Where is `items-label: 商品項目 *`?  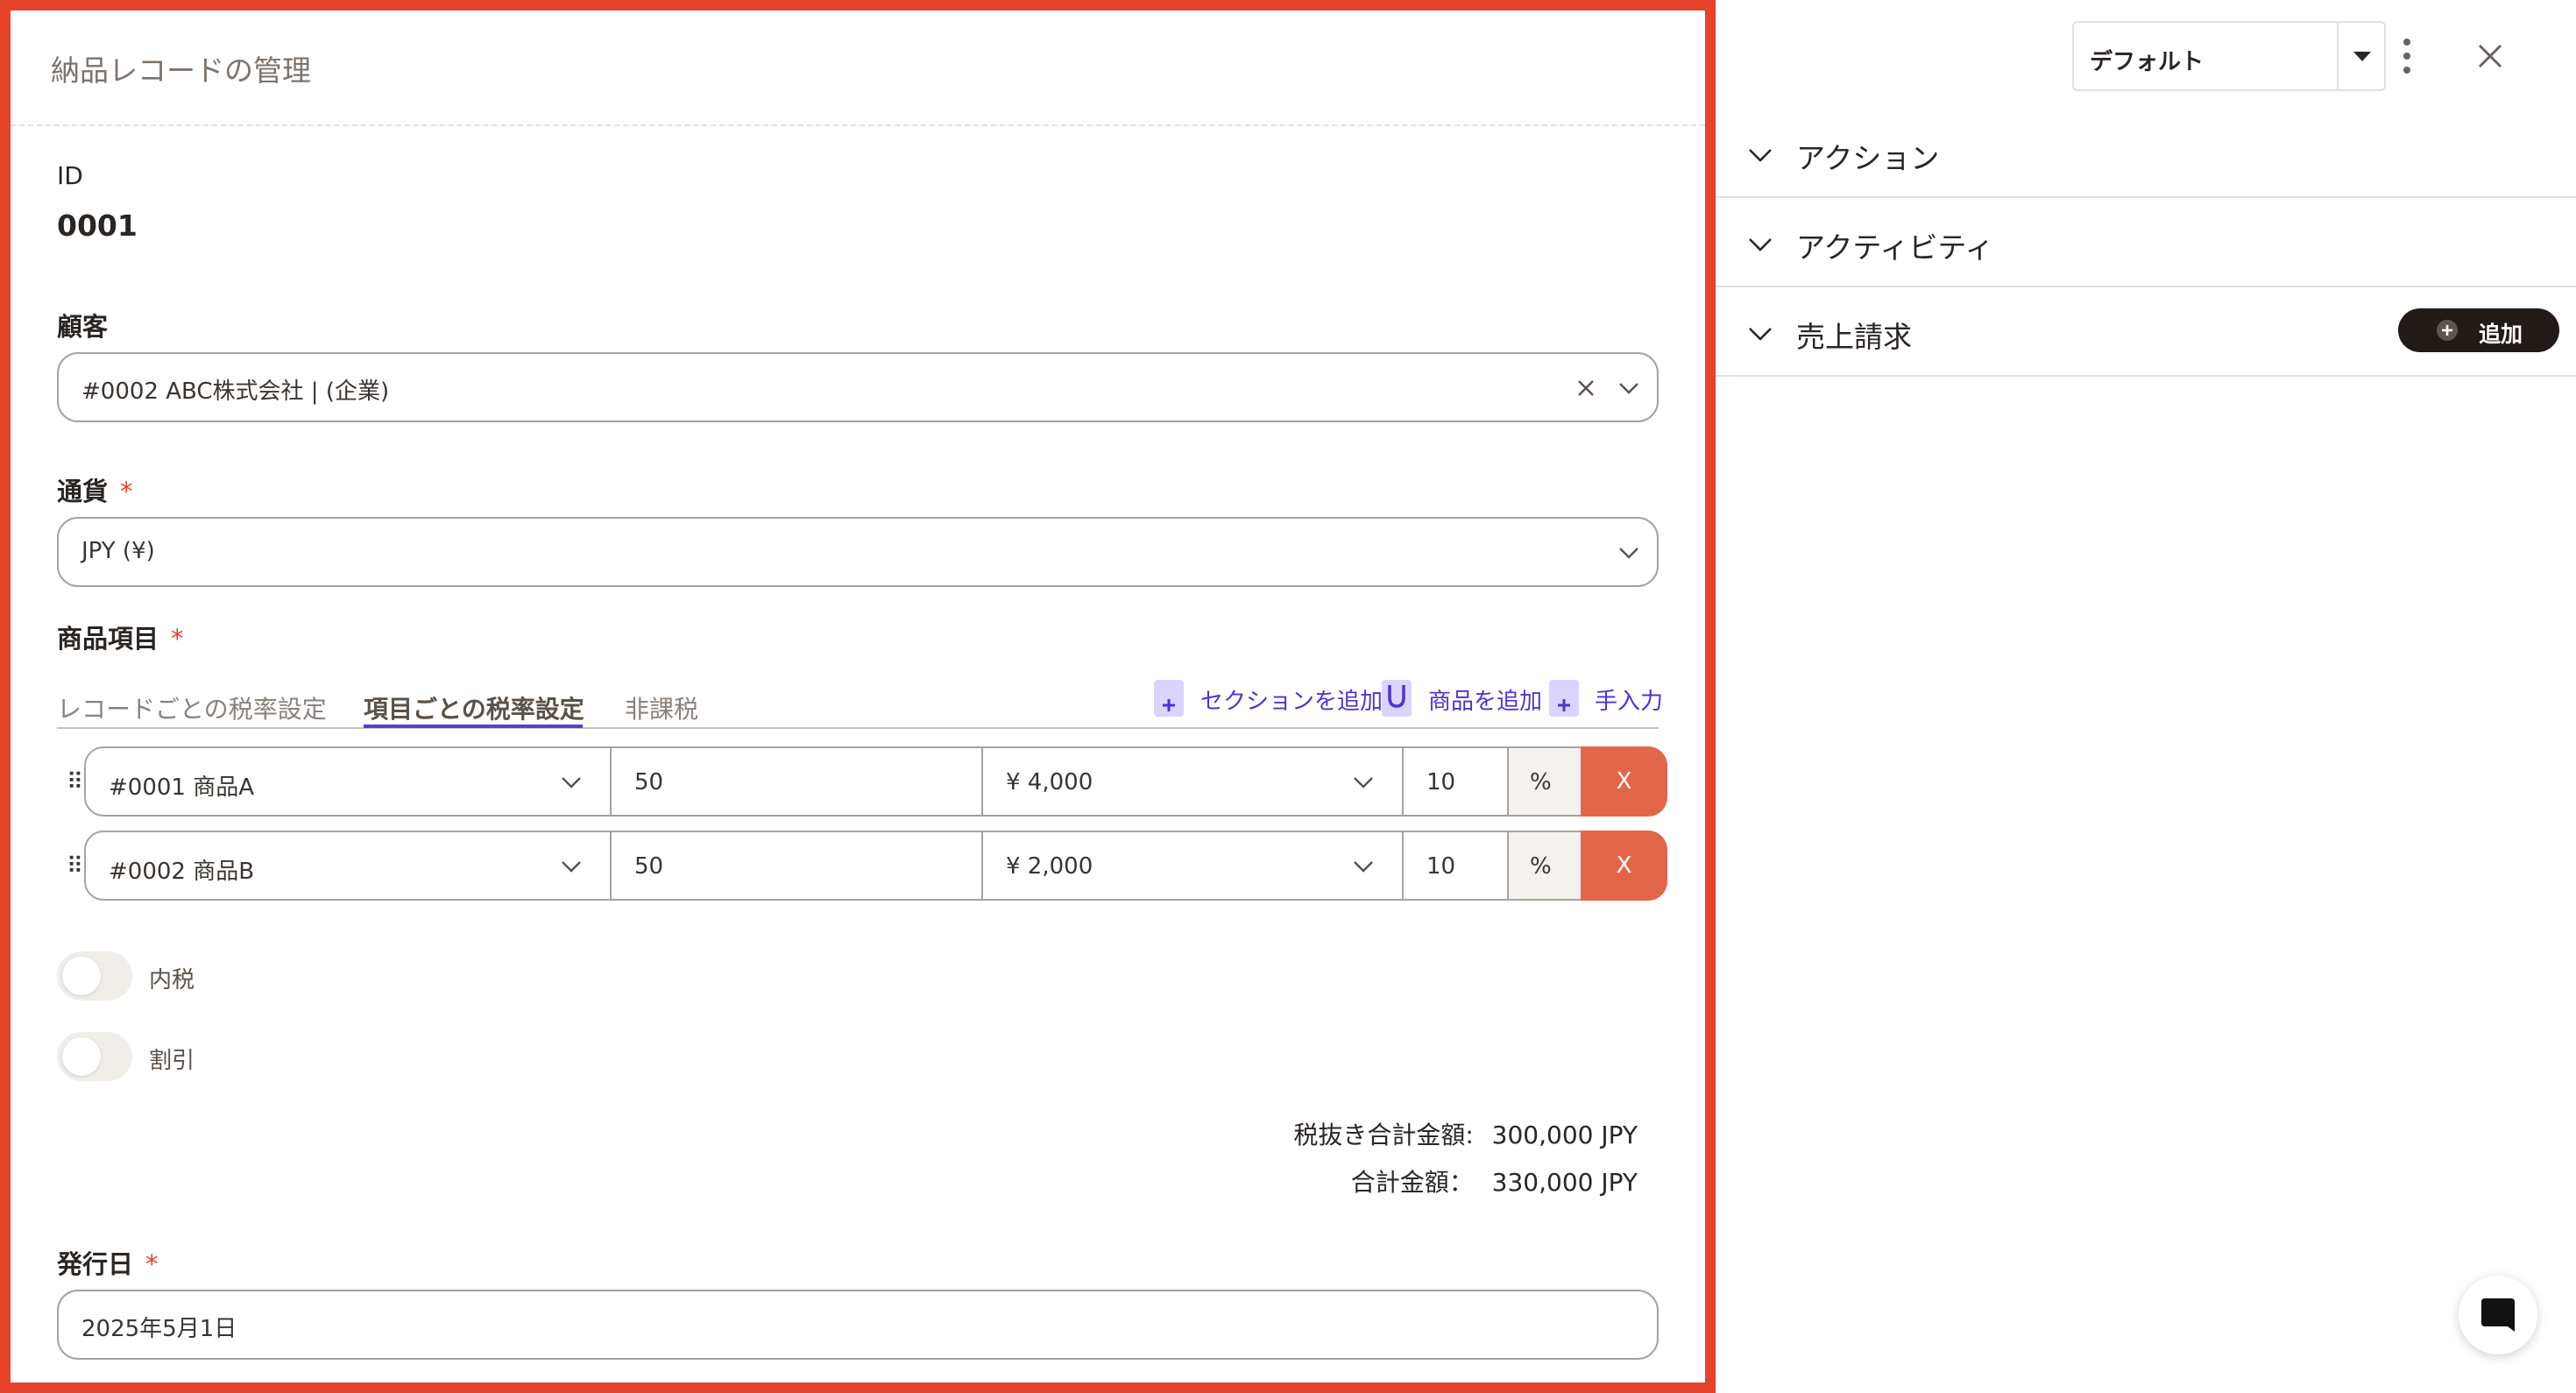 items-label: 商品項目 * is located at coordinates (120, 637).